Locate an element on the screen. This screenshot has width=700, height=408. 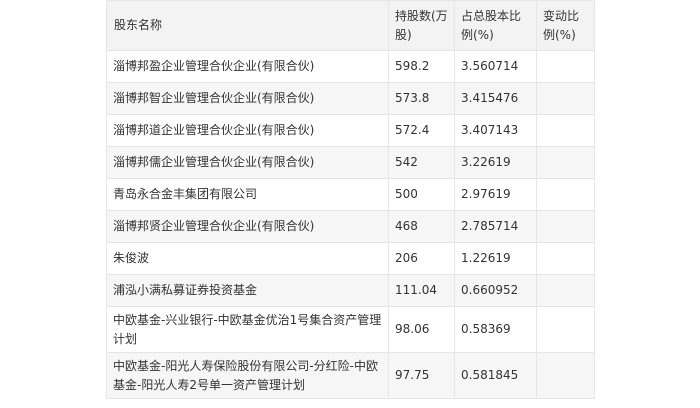
cell-name: 淄博邦智企业管理合伙企业(有限合伙) is located at coordinates (247, 98).